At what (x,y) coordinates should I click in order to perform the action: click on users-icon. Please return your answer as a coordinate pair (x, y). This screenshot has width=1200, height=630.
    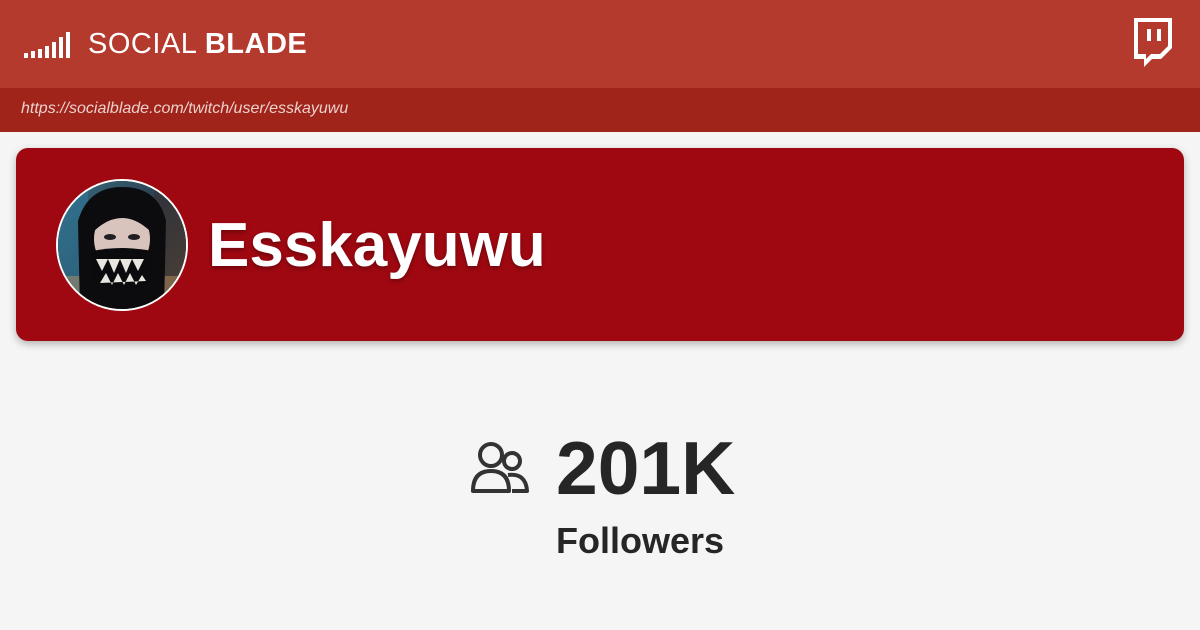
    Looking at the image, I should click on (500, 467).